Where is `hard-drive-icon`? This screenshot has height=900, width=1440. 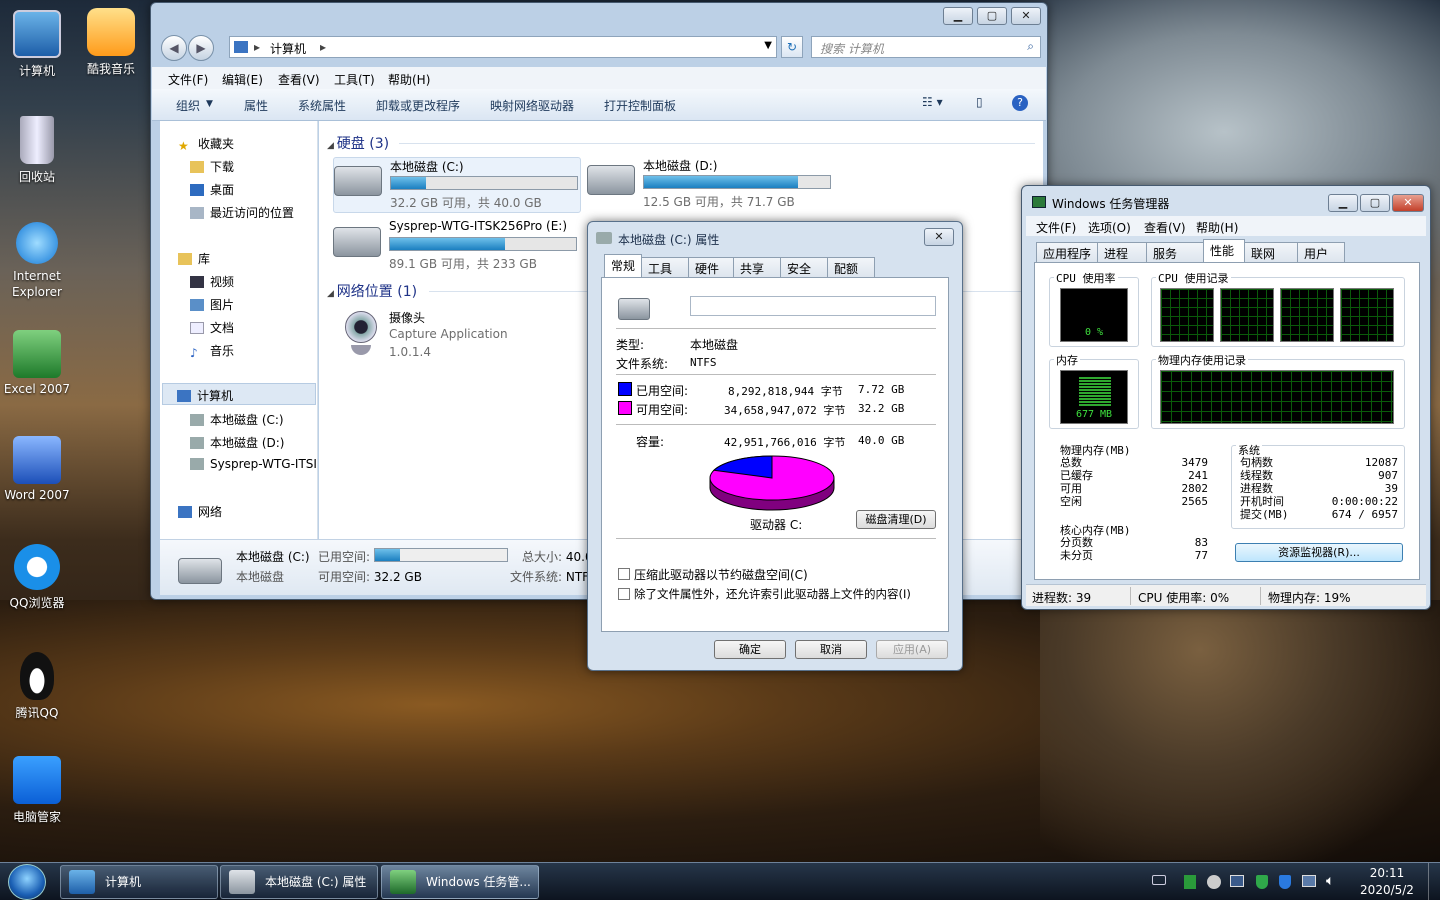
hard-drive-icon is located at coordinates (197, 420).